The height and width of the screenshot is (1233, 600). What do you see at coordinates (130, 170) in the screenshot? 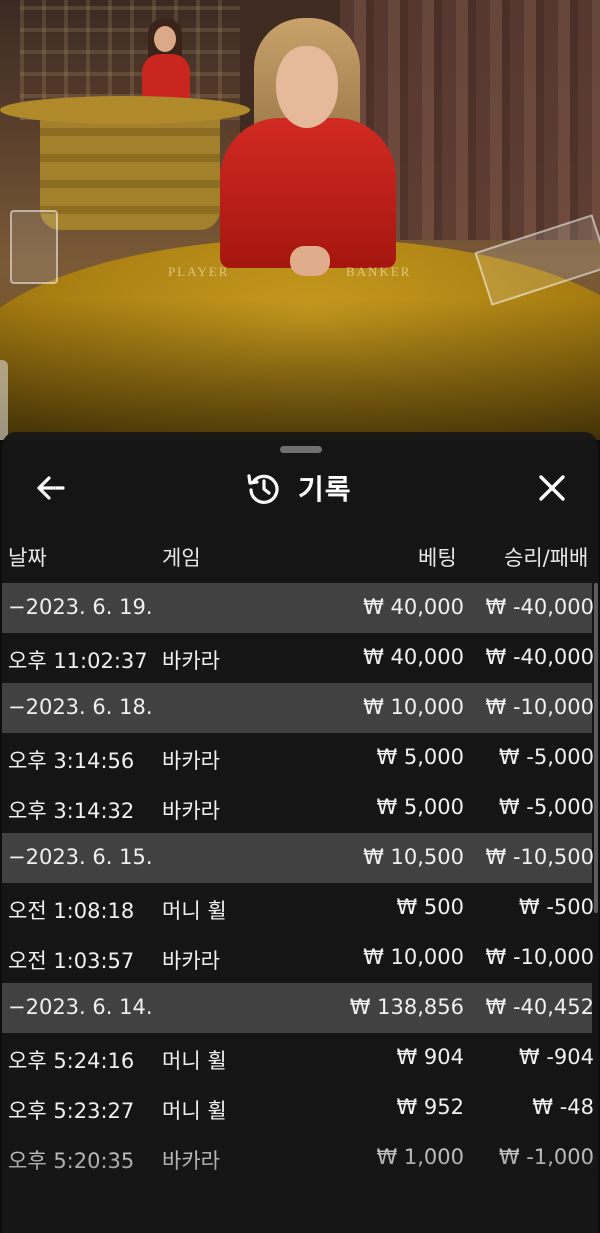
I see `background-table-base` at bounding box center [130, 170].